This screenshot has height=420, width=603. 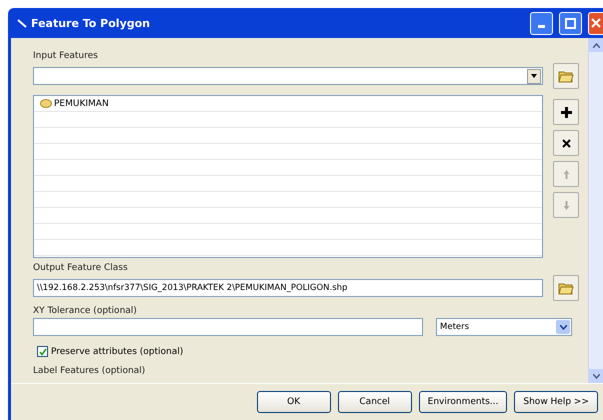 I want to click on layer-icon, so click(x=46, y=103).